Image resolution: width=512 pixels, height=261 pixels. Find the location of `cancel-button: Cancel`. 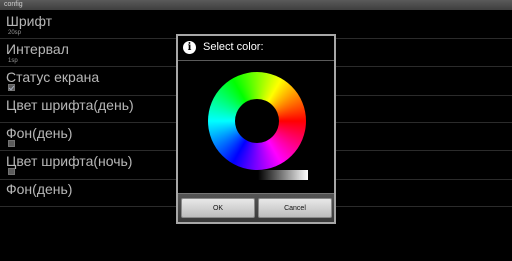

cancel-button: Cancel is located at coordinates (295, 208).